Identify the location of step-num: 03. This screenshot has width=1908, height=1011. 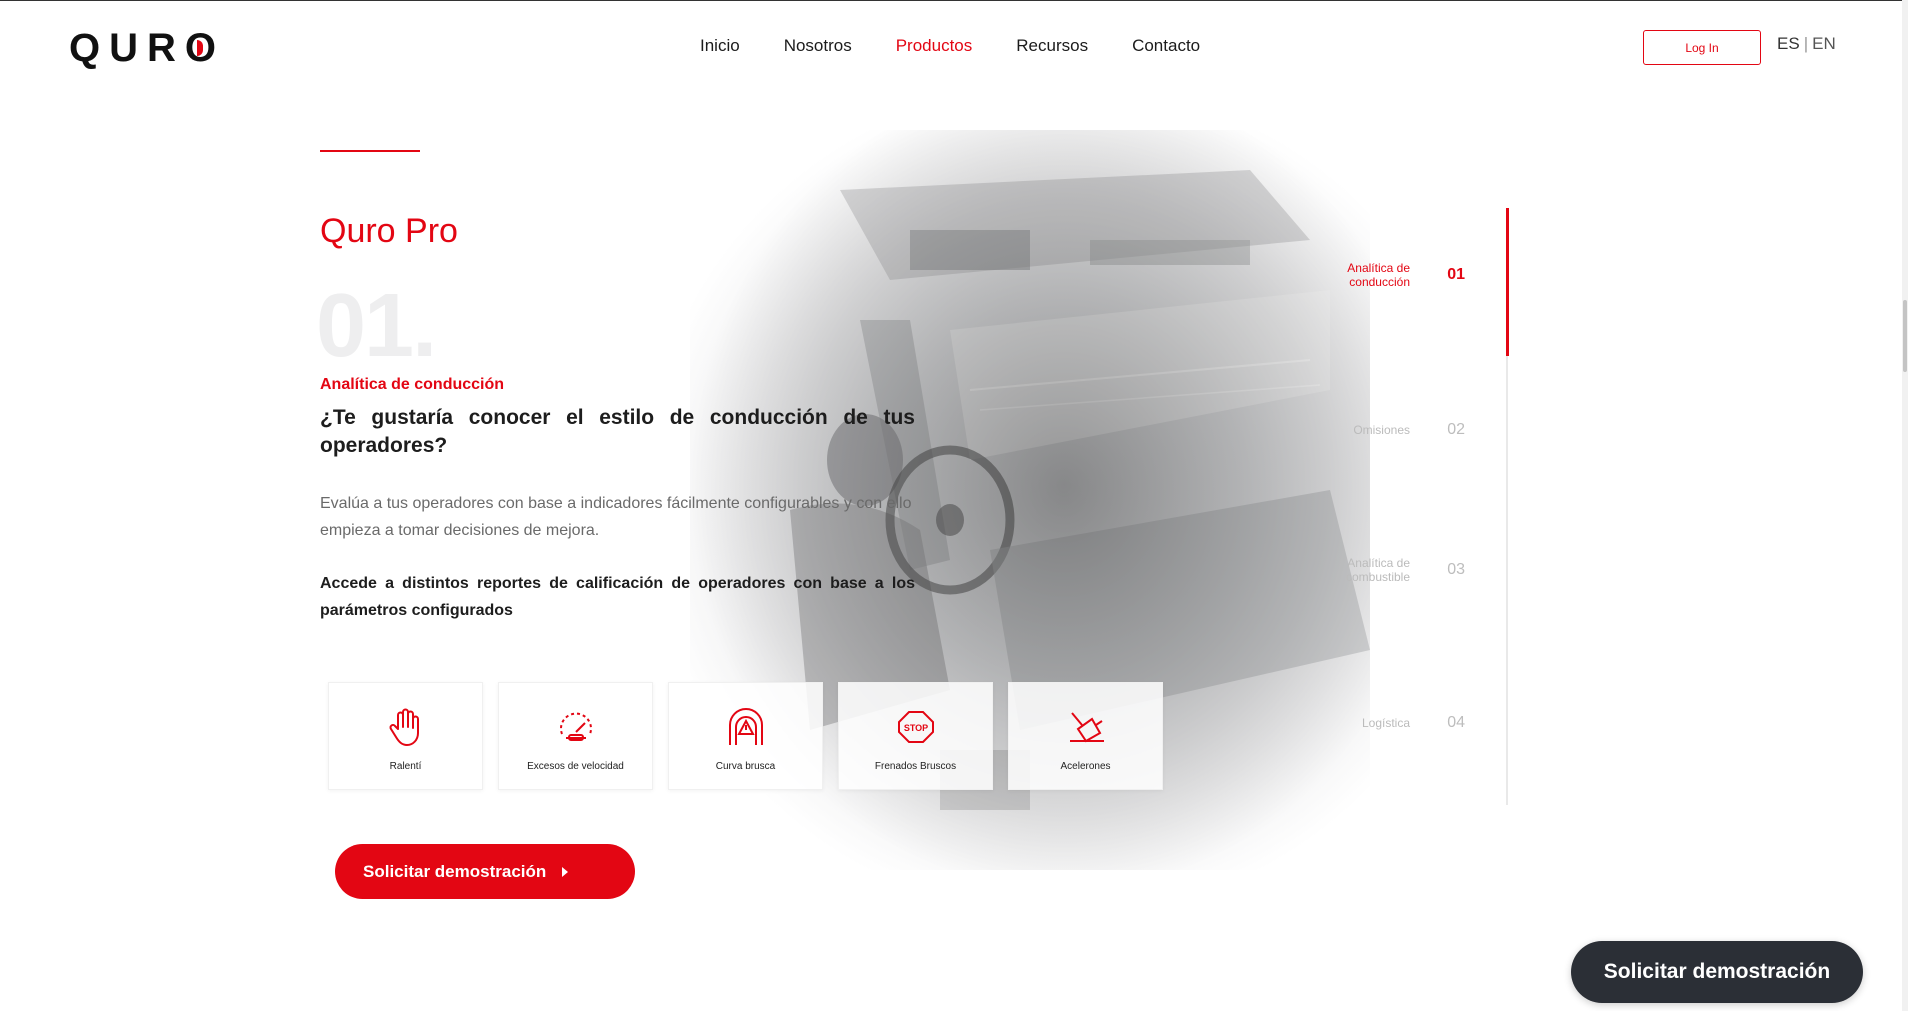
(1456, 569).